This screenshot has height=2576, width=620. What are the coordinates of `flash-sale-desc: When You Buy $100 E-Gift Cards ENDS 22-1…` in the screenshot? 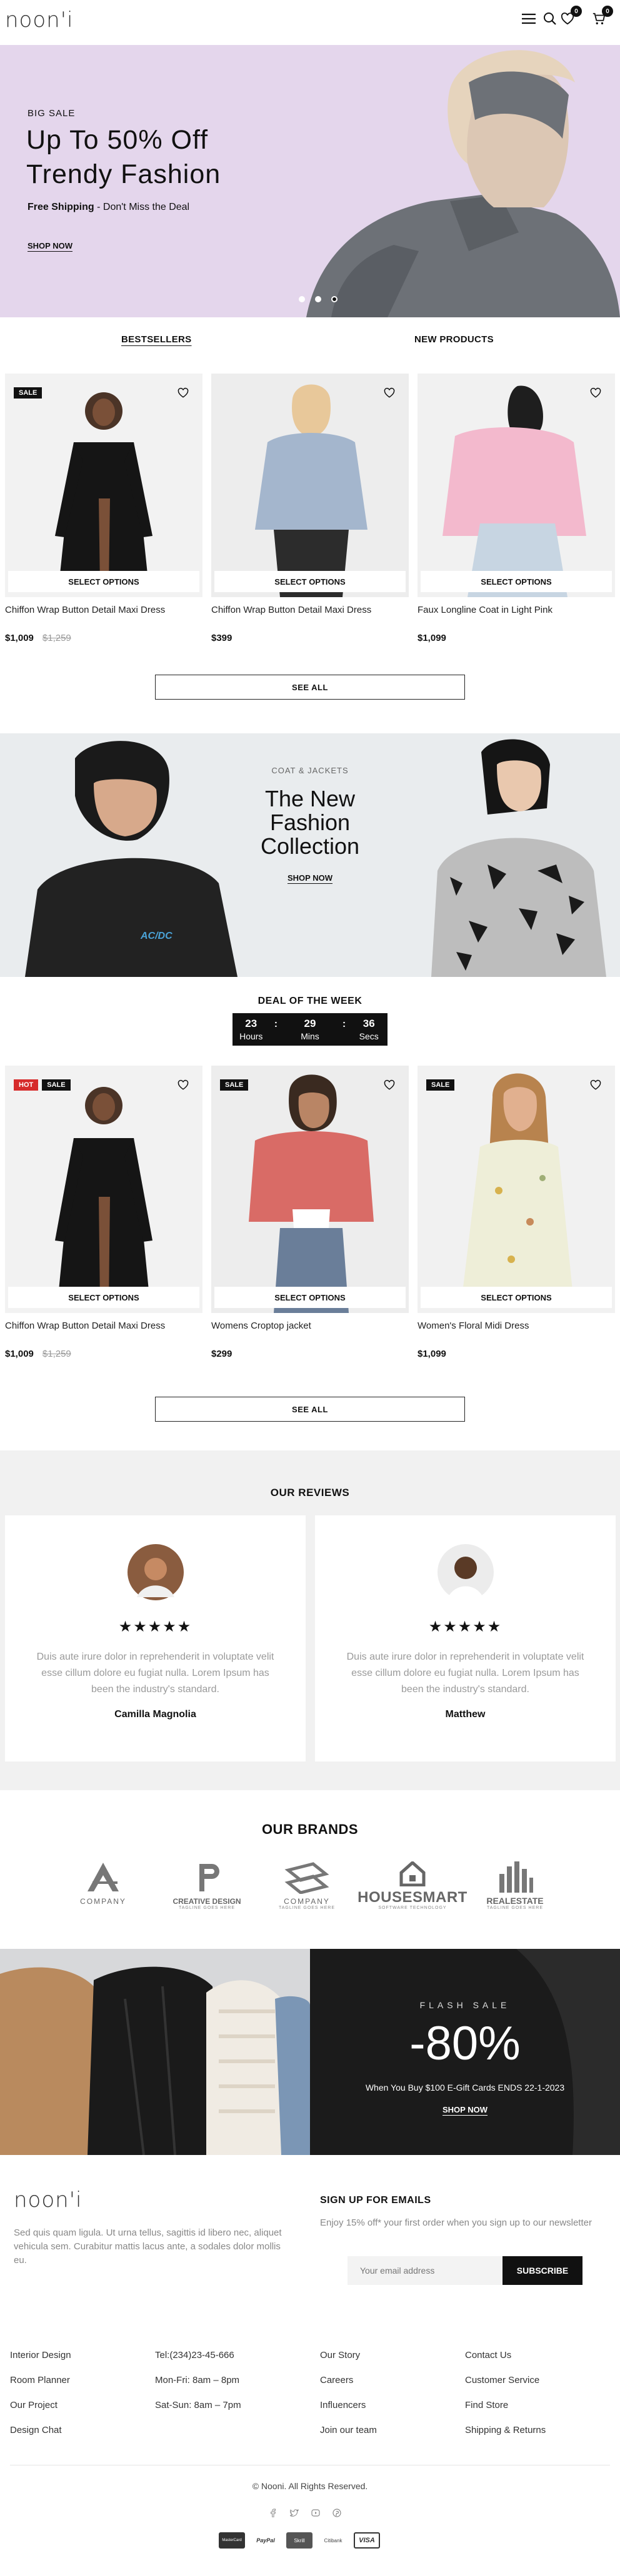 It's located at (465, 2088).